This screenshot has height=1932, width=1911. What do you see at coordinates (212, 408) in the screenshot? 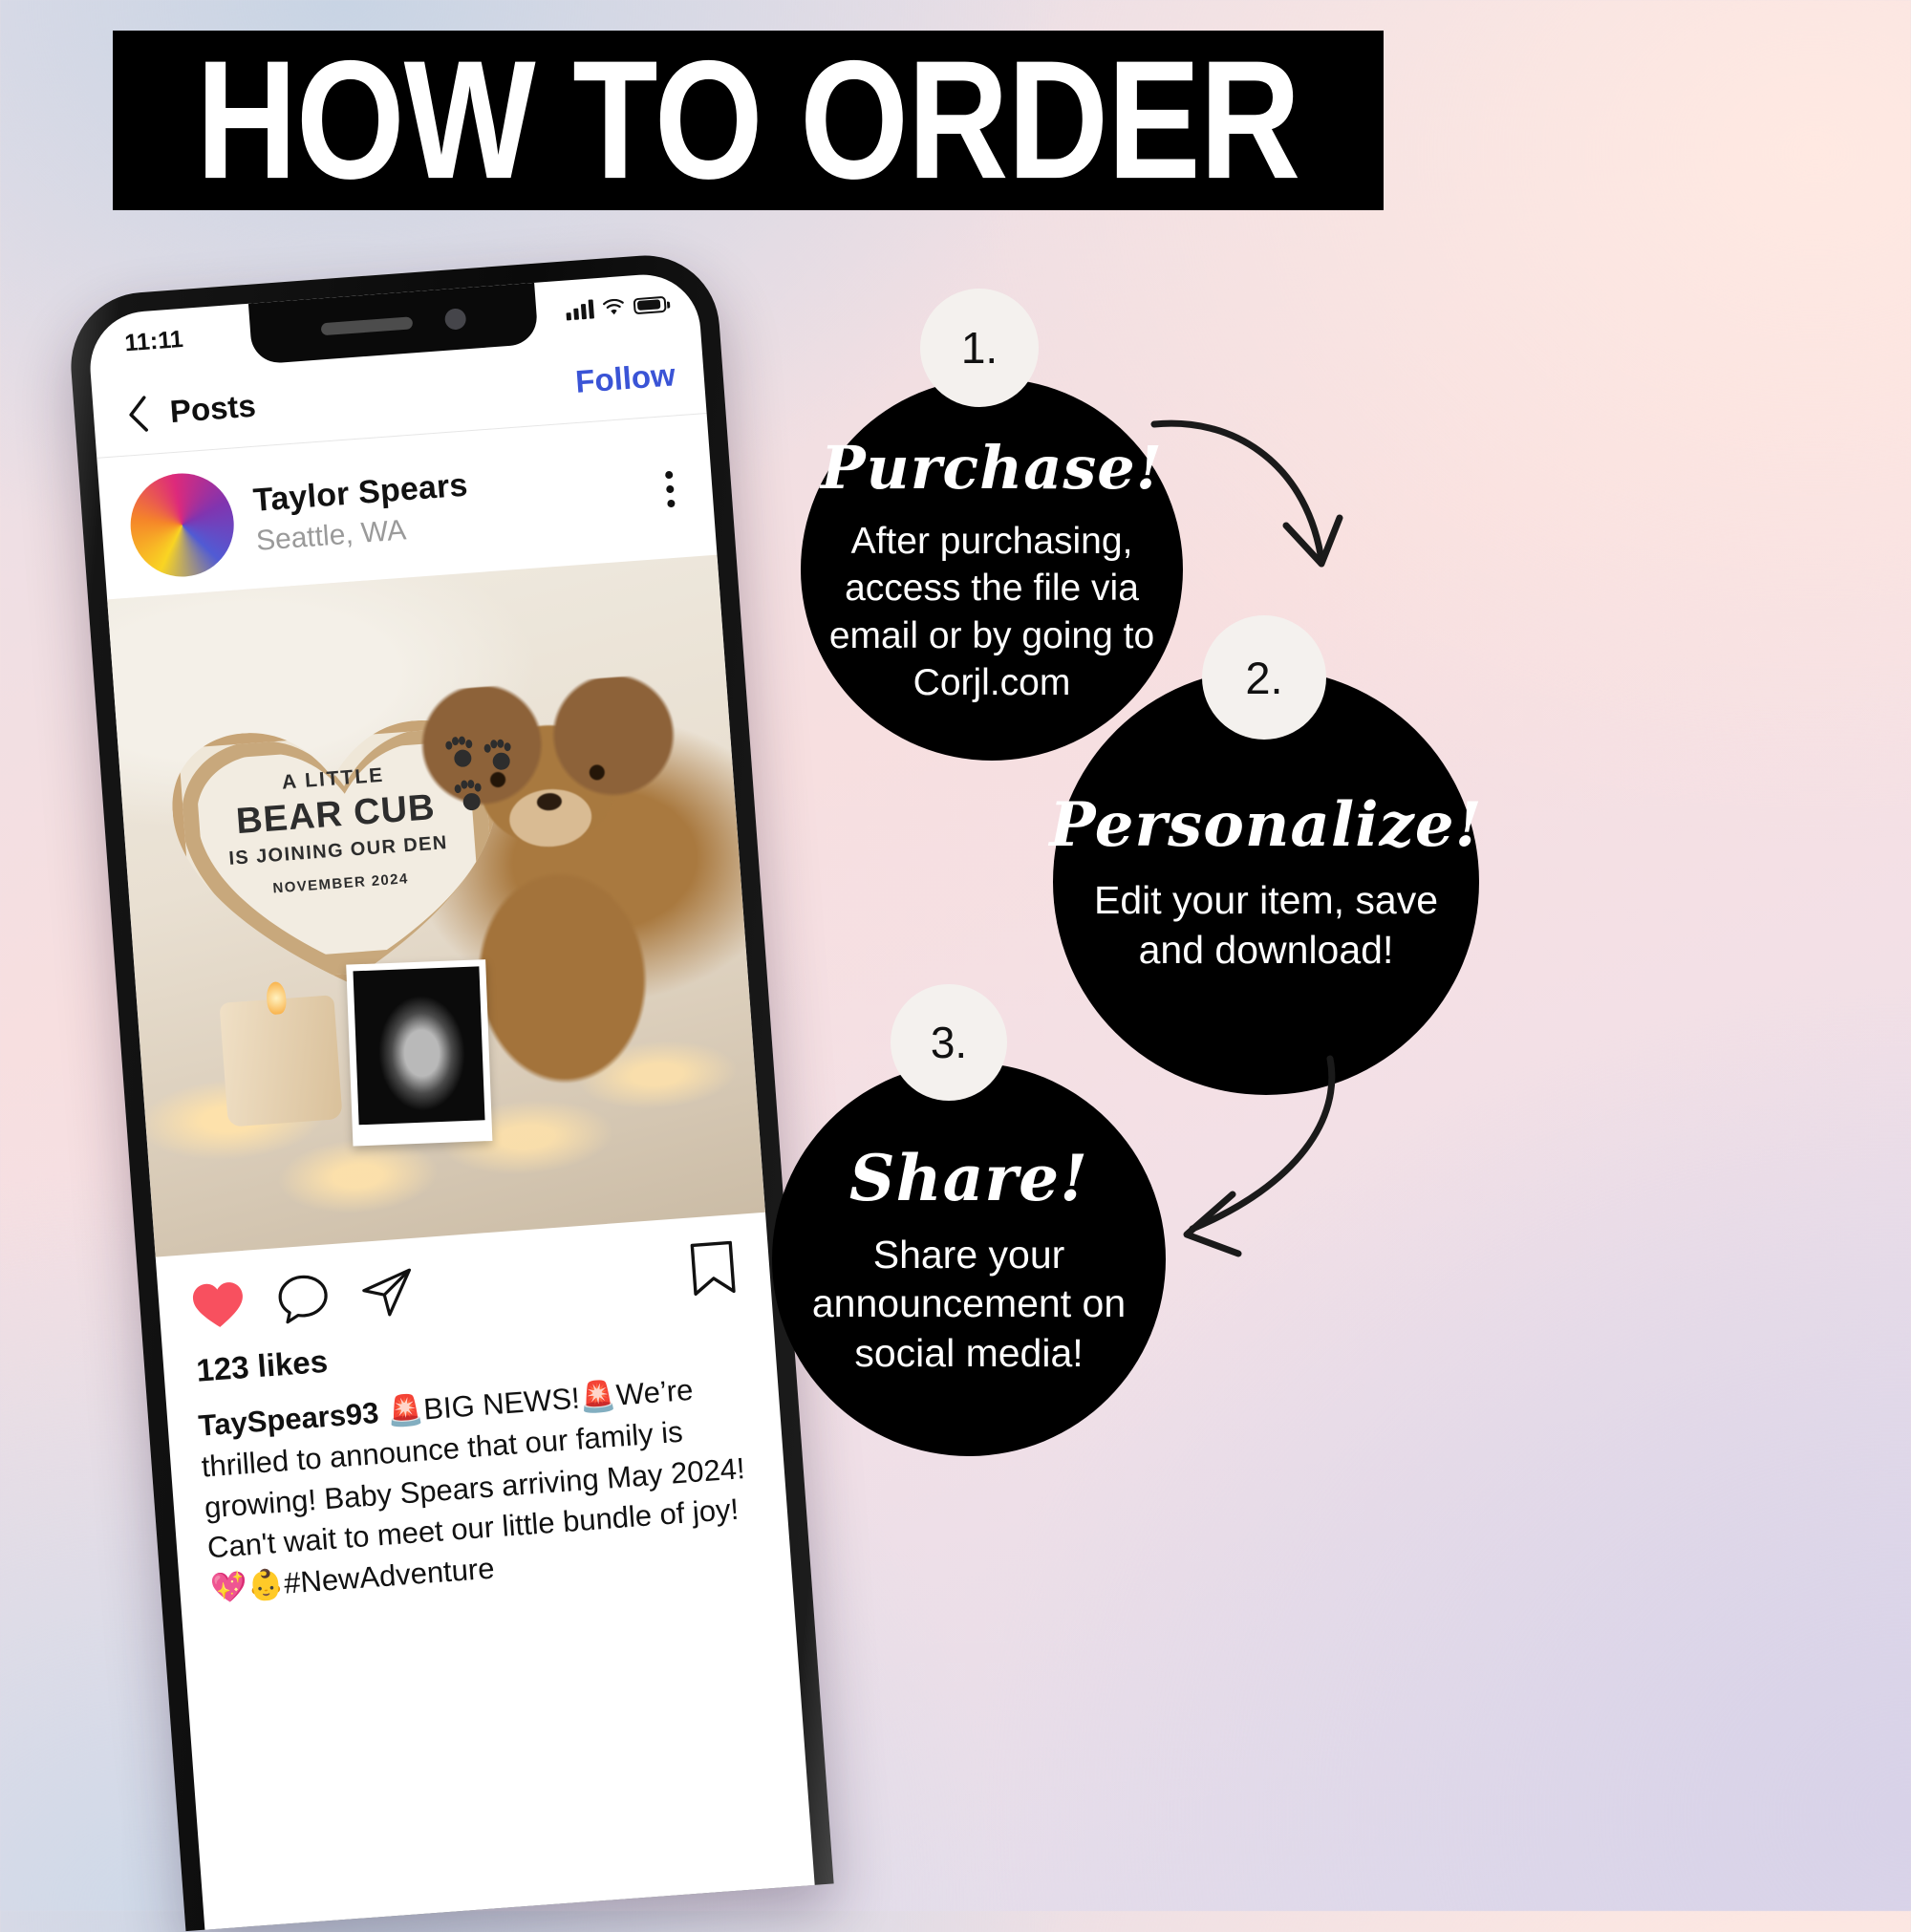
I see `nav-title: Posts` at bounding box center [212, 408].